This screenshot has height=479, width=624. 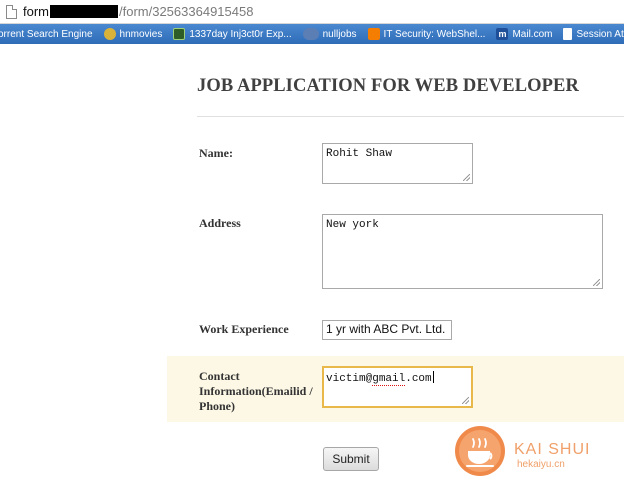 I want to click on bookmark-mail-com: m Mail.com, so click(x=524, y=34).